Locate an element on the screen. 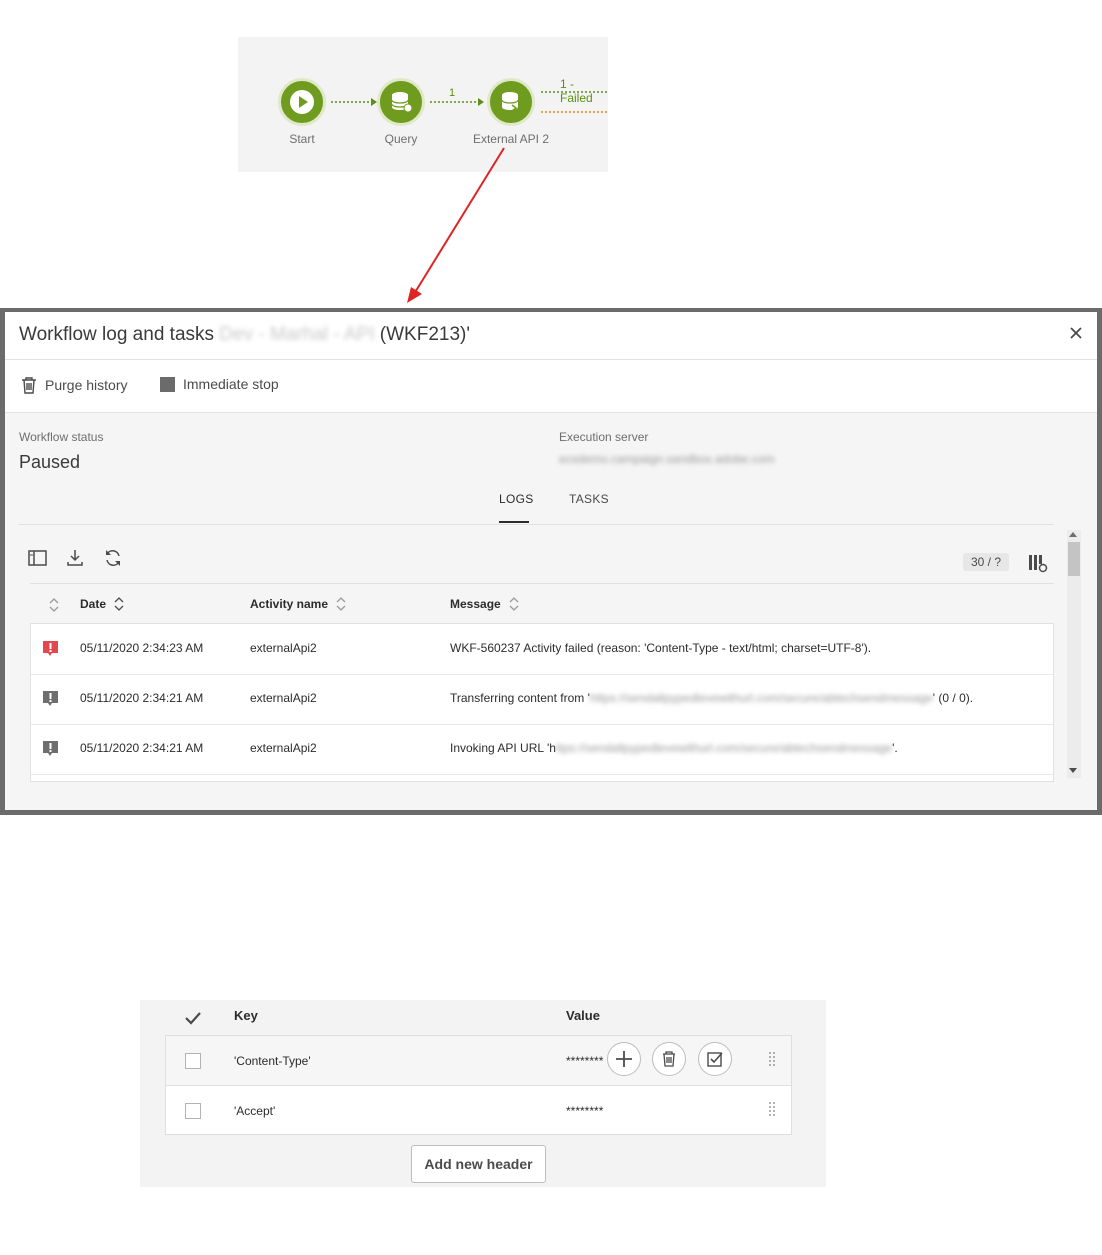 Image resolution: width=1102 pixels, height=1255 pixels. log-scrollbar is located at coordinates (1074, 654).